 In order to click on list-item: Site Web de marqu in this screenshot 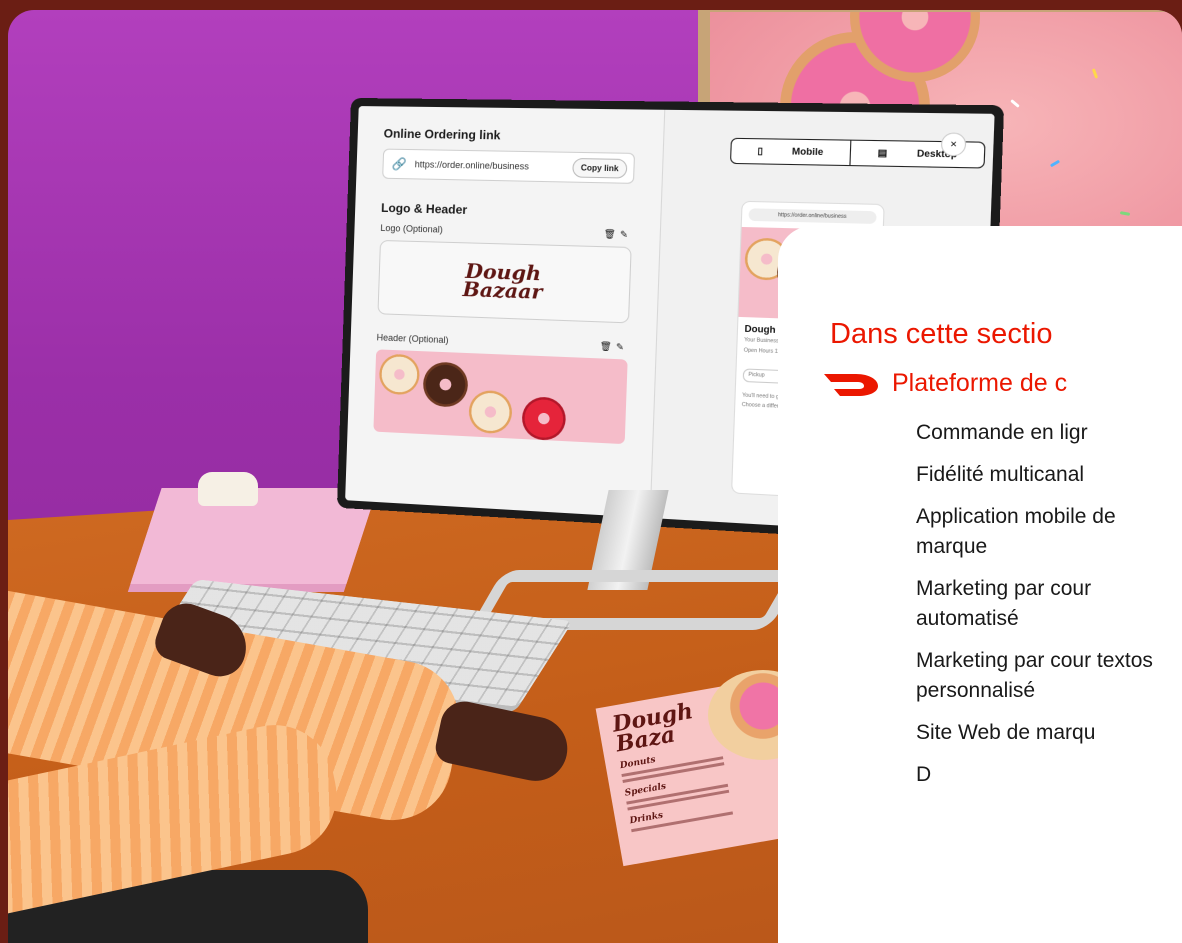, I will do `click(1049, 733)`.